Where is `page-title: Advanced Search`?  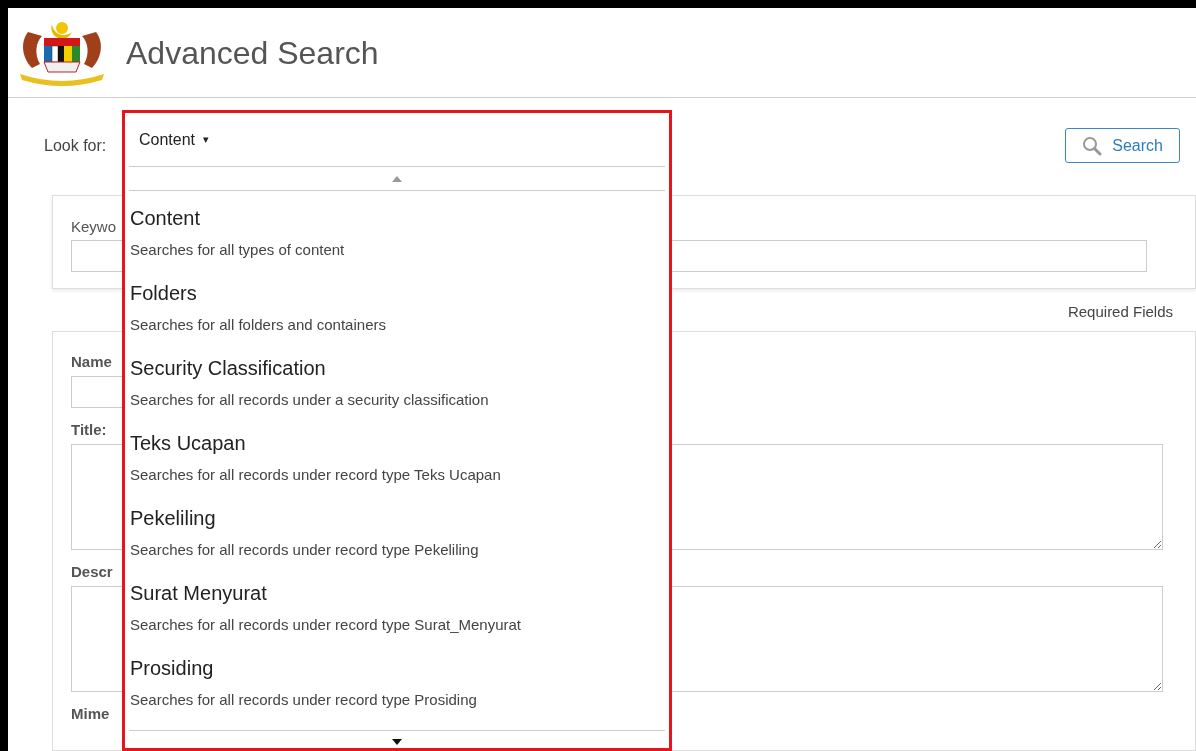
page-title: Advanced Search is located at coordinates (252, 53).